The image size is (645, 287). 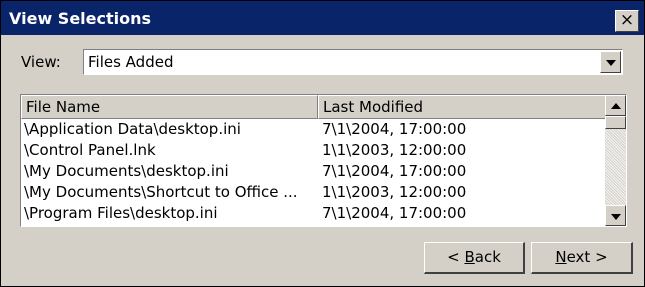 I want to click on back-button-prefix: <, so click(x=456, y=257).